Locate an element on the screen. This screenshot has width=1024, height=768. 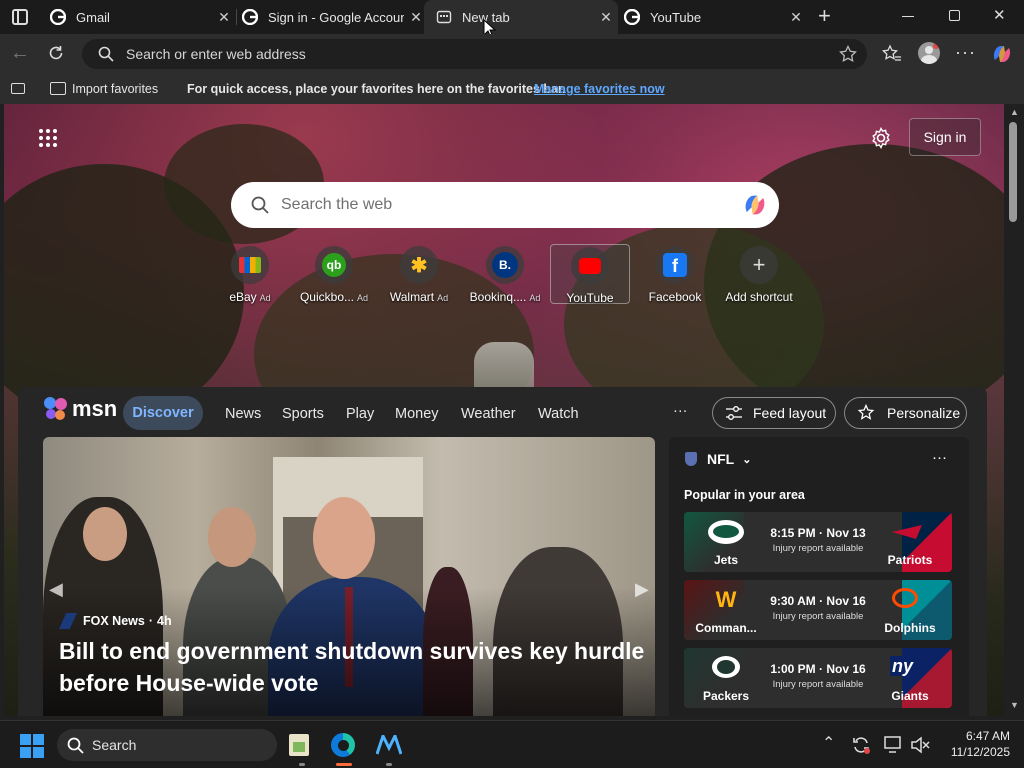
shortcut-facebook: f Facebook is located at coordinates (675, 274).